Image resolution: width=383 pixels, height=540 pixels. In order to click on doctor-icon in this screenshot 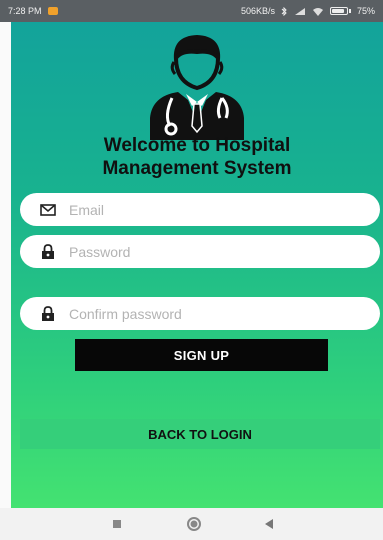, I will do `click(197, 87)`.